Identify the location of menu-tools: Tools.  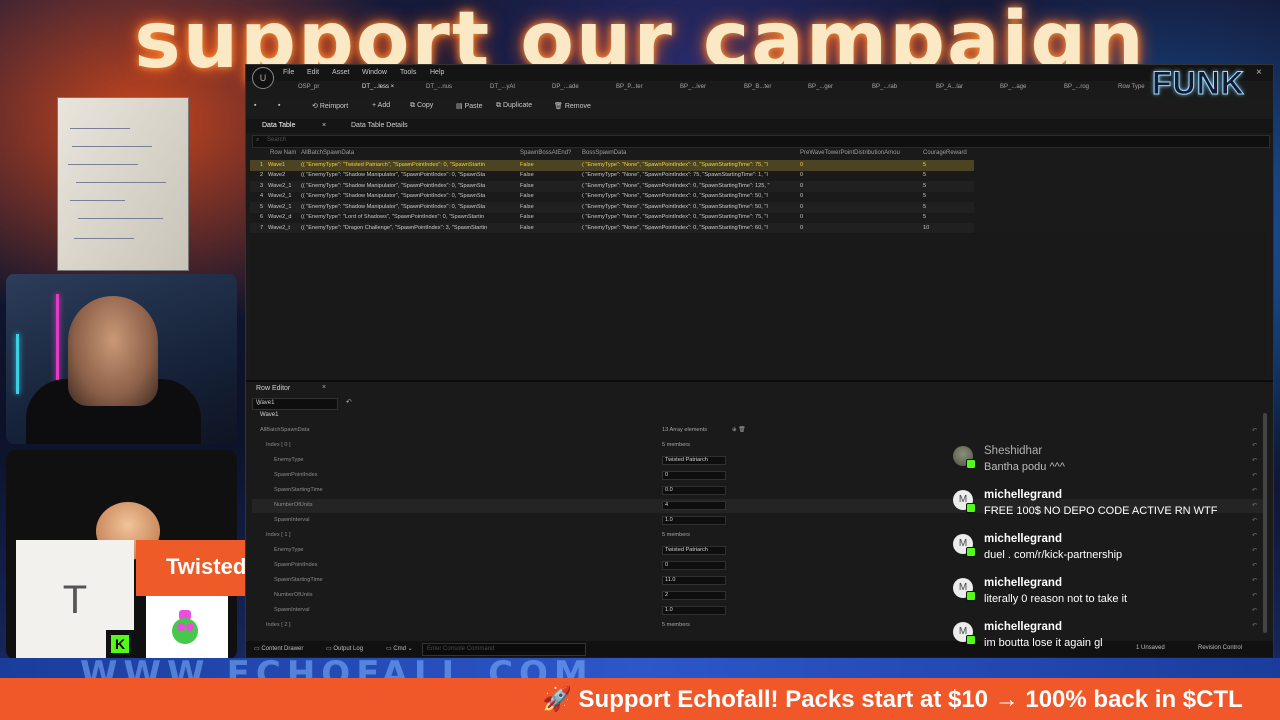
(408, 72).